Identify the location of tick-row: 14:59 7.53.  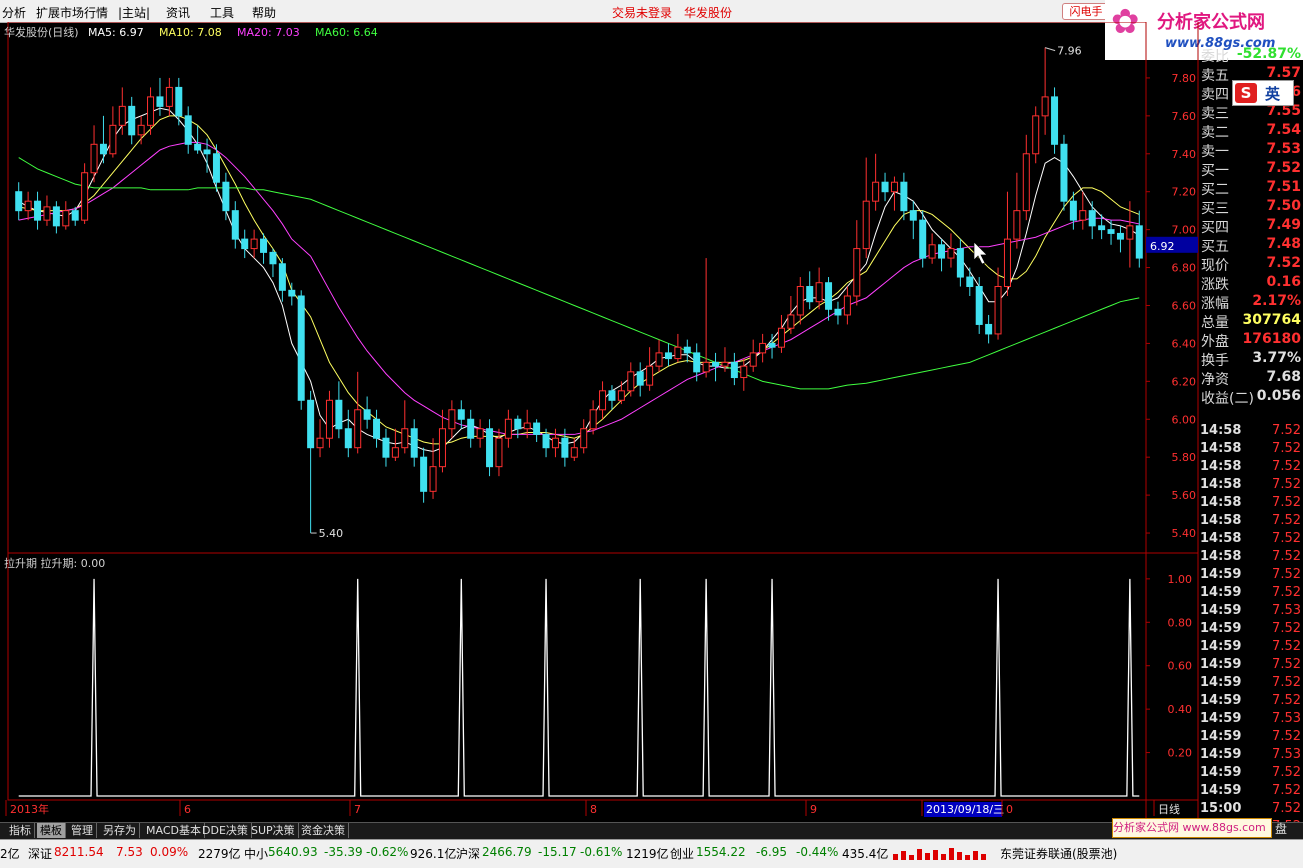
(1251, 756).